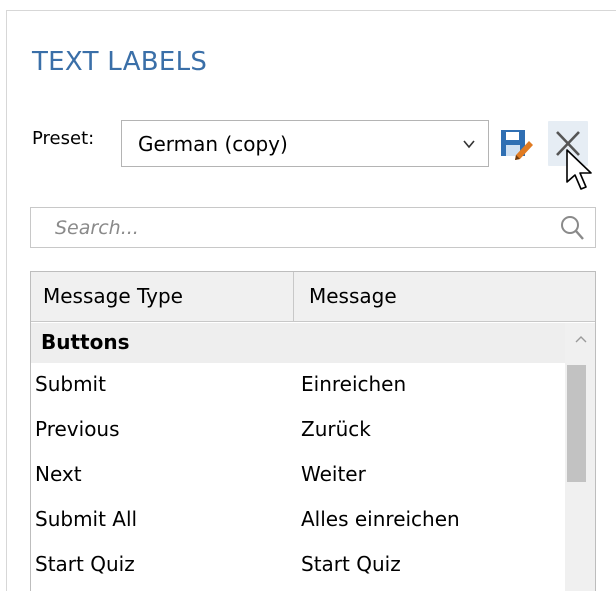 Image resolution: width=616 pixels, height=591 pixels. I want to click on save-edit-icon, so click(517, 145).